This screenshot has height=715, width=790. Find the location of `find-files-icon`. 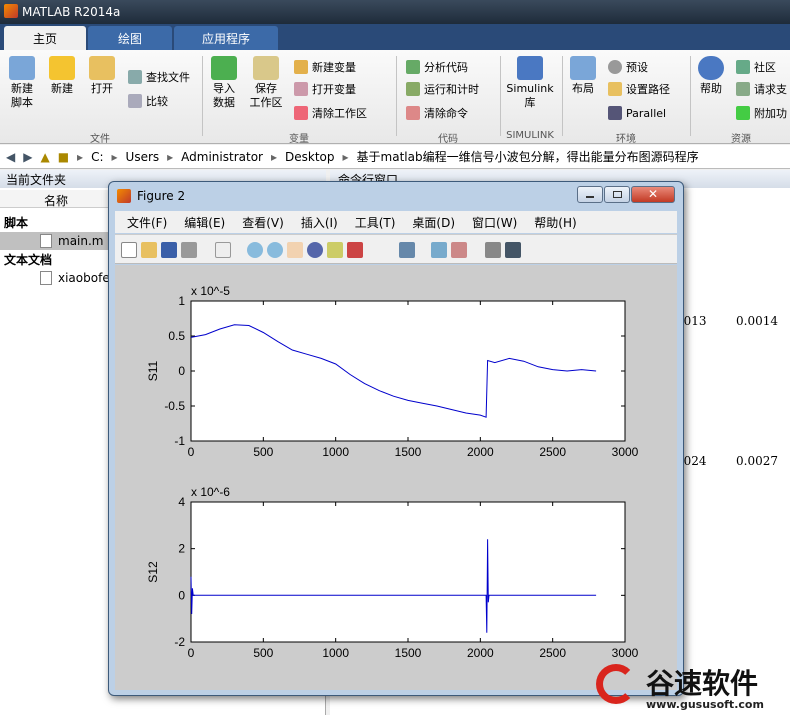

find-files-icon is located at coordinates (135, 77).